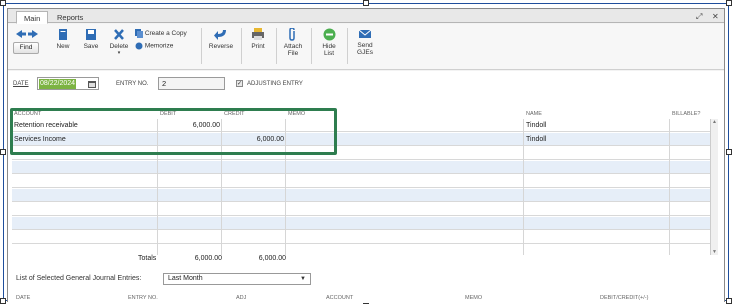 This screenshot has height=304, width=732. I want to click on date-label: DATE, so click(21, 84).